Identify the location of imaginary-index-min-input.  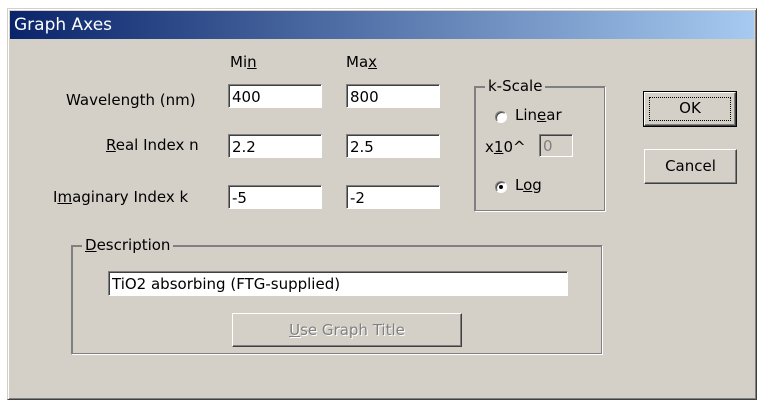
(275, 197).